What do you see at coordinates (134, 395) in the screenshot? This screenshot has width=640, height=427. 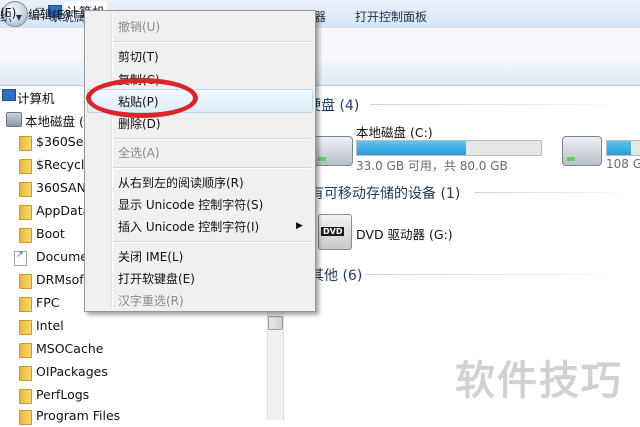 I see `nav-item-folder: PerfLogs` at bounding box center [134, 395].